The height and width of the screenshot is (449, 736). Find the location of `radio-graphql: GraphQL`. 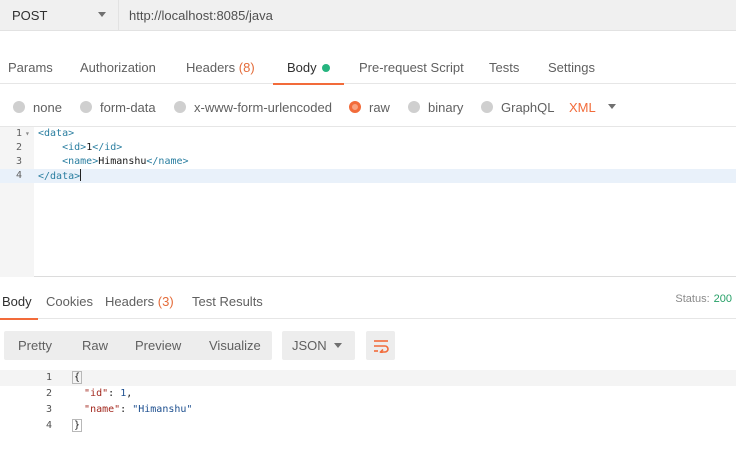

radio-graphql: GraphQL is located at coordinates (517, 107).